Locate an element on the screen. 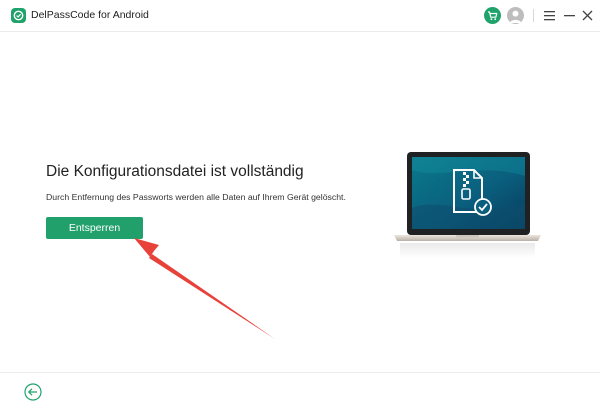  back-button is located at coordinates (33, 392).